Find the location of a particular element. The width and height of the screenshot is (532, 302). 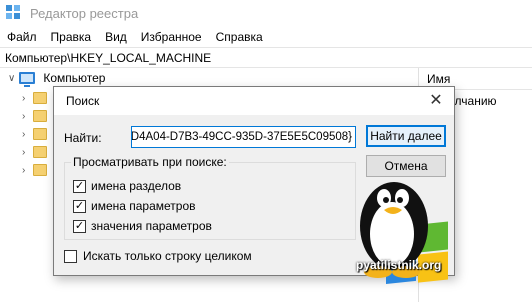

option-keys-label: имена разделов is located at coordinates (136, 186).